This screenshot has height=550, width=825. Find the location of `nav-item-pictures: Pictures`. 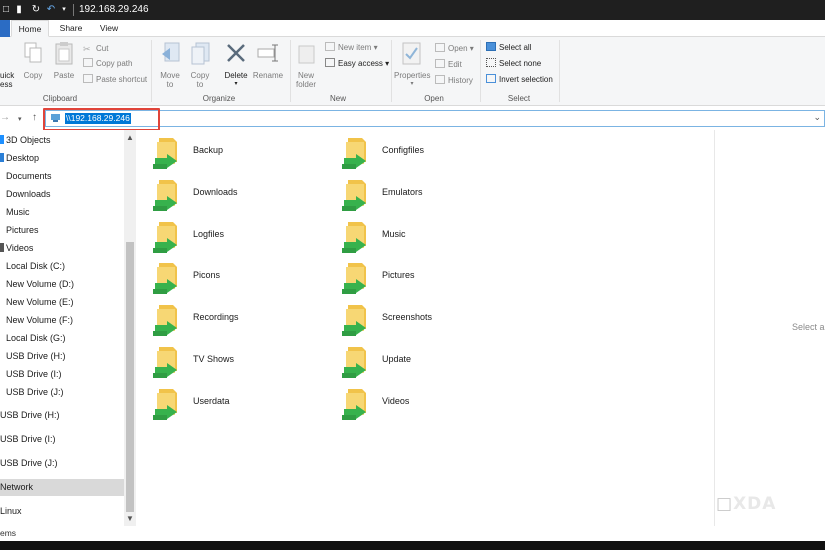

nav-item-pictures: Pictures is located at coordinates (62, 230).